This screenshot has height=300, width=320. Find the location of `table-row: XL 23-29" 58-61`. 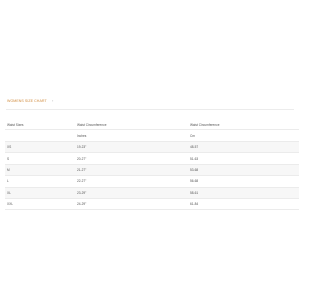

table-row: XL 23-29" 58-61 is located at coordinates (152, 192).